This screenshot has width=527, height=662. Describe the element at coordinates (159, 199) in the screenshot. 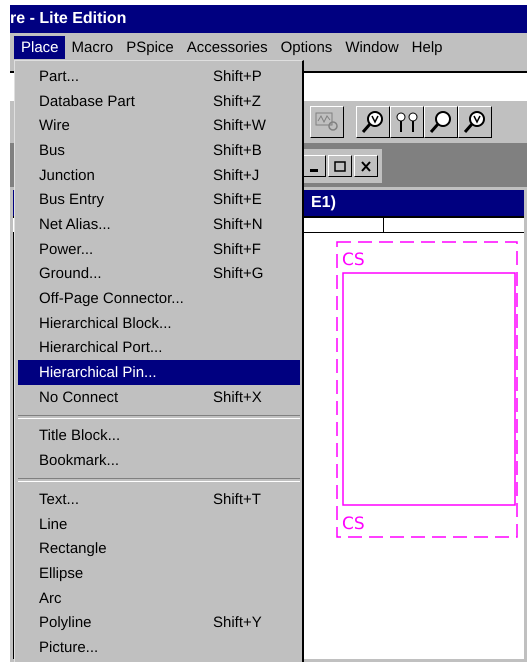

I see `menu-item: Bus Entry Shift+E` at that location.